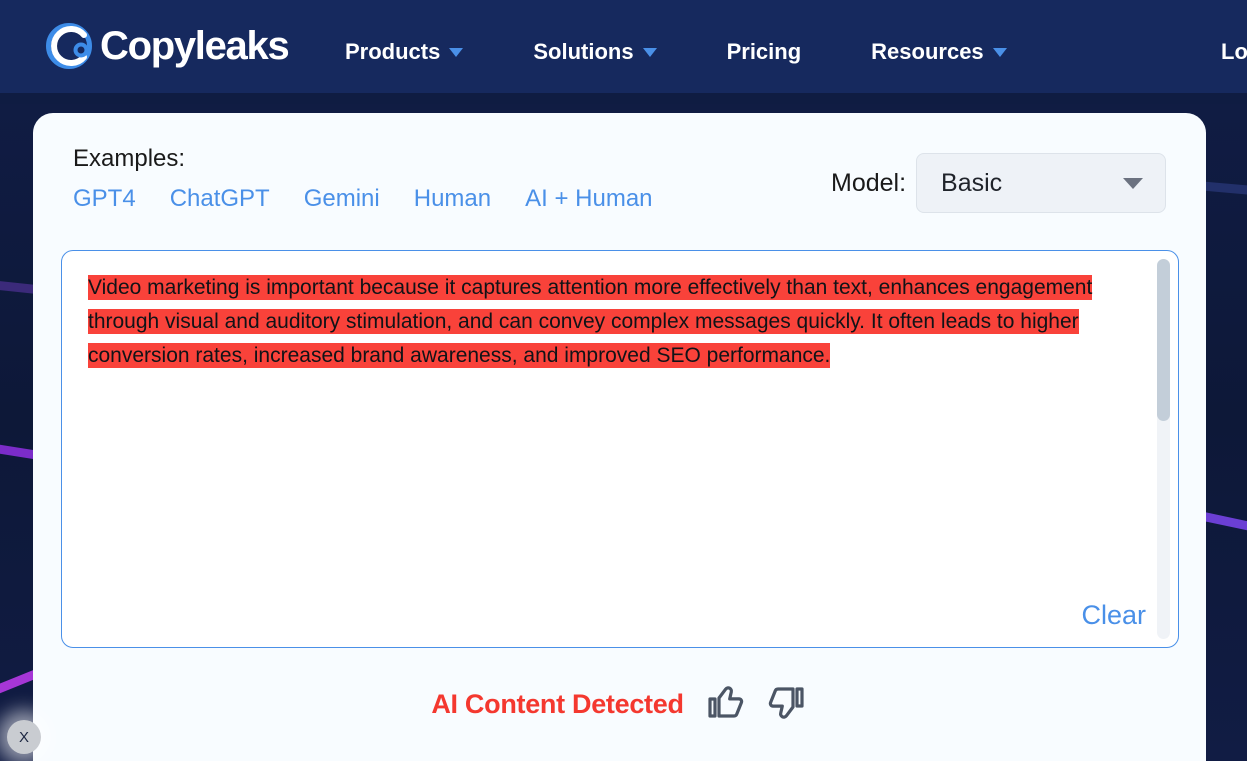 This screenshot has height=761, width=1247. Describe the element at coordinates (393, 51) in the screenshot. I see `nav-item-label: Products` at that location.